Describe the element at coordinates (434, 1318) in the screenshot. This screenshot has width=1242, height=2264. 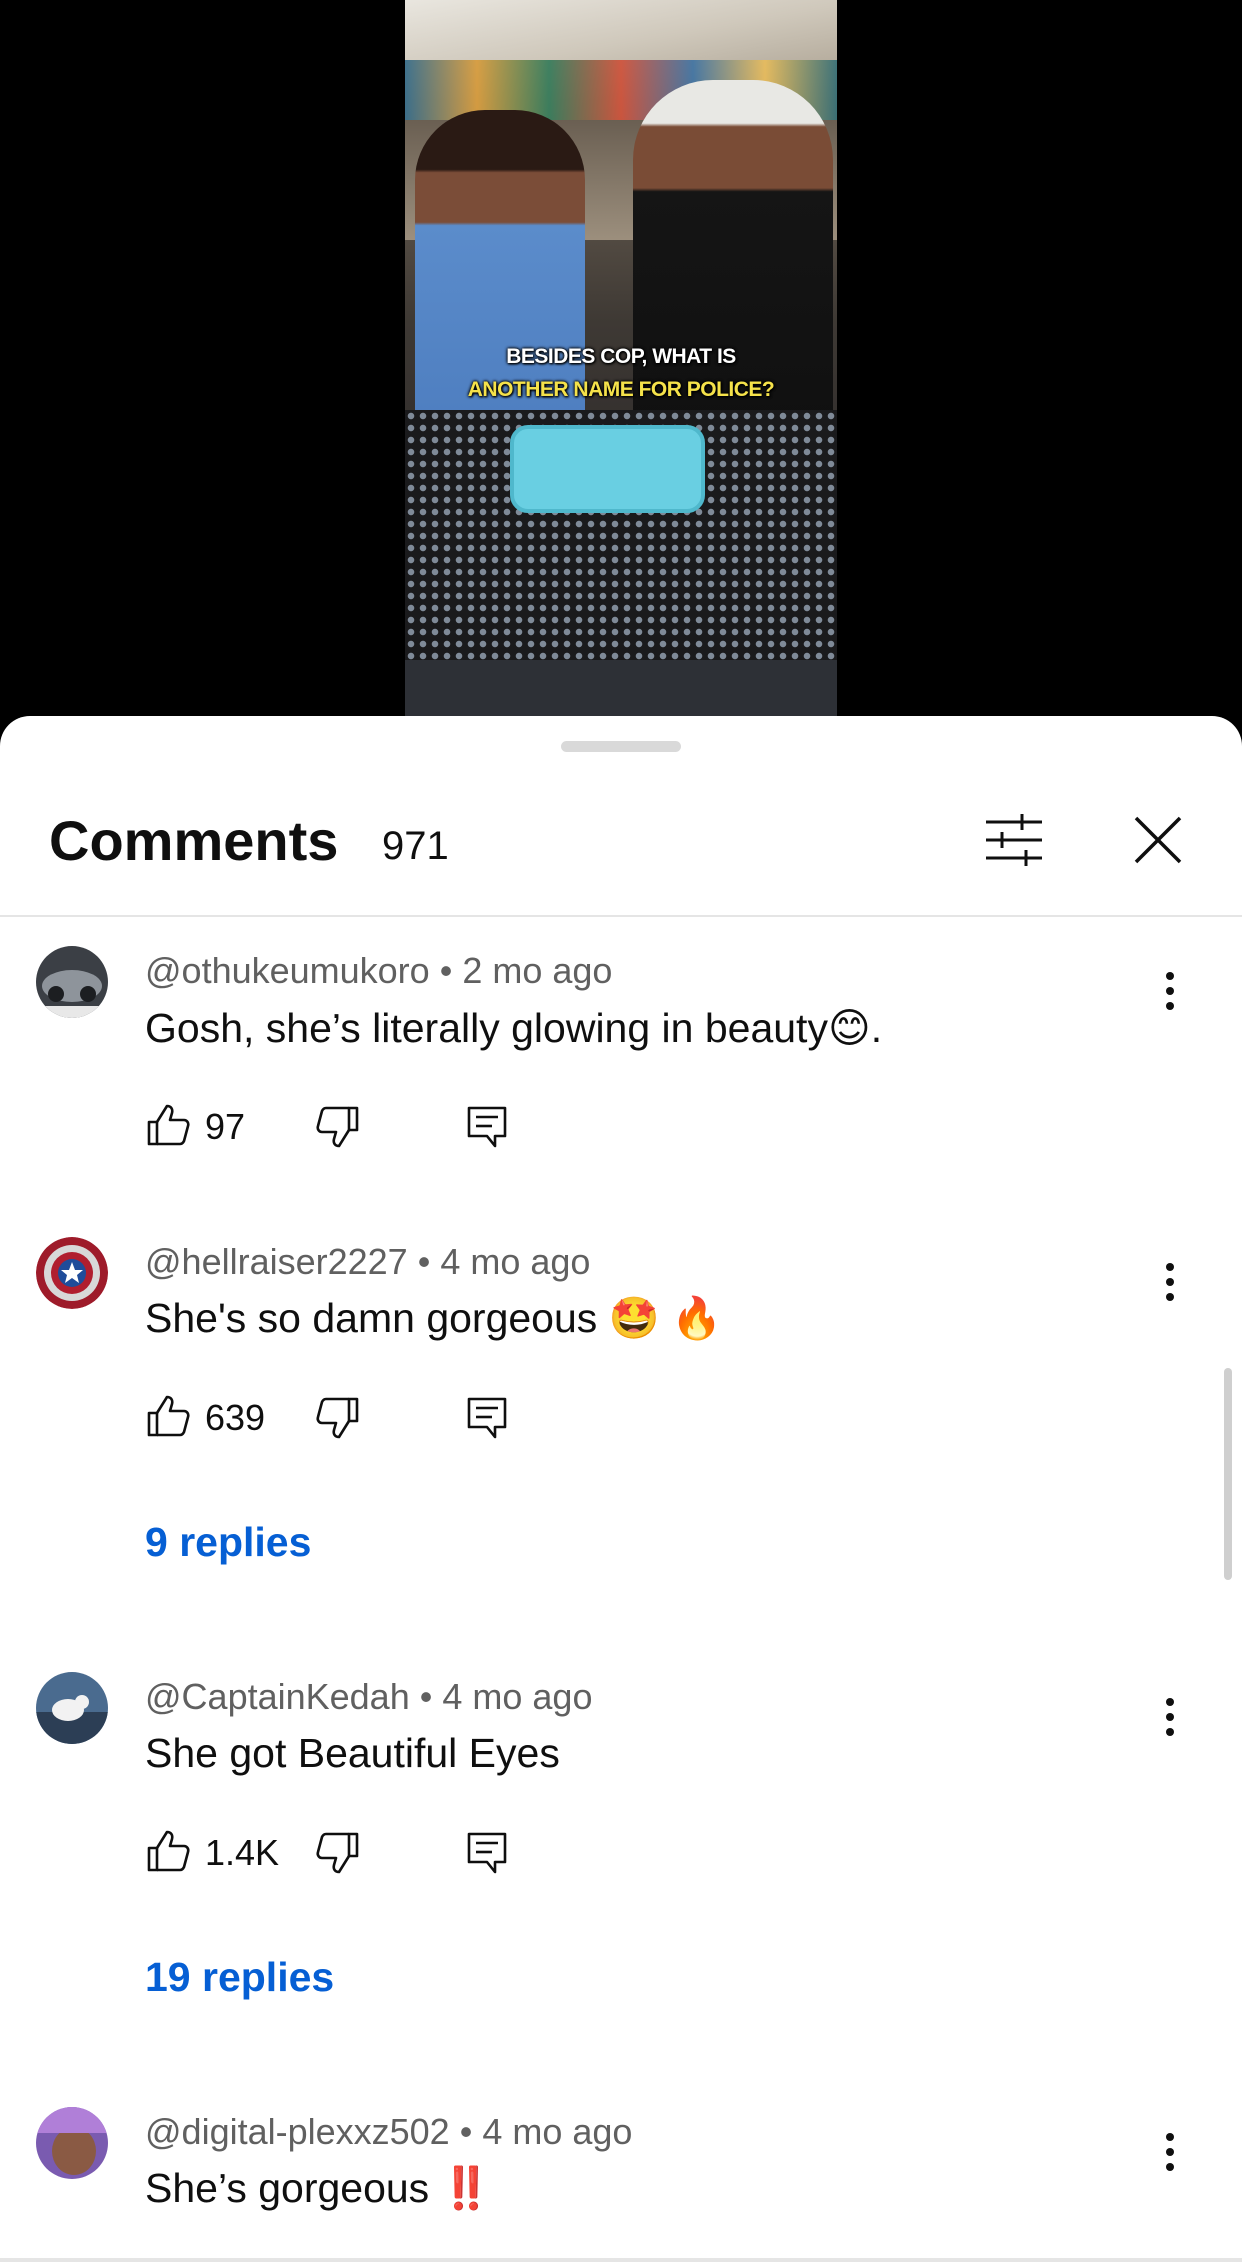
I see `comment-text: She's so damn gorgeous 🤩 🔥` at that location.